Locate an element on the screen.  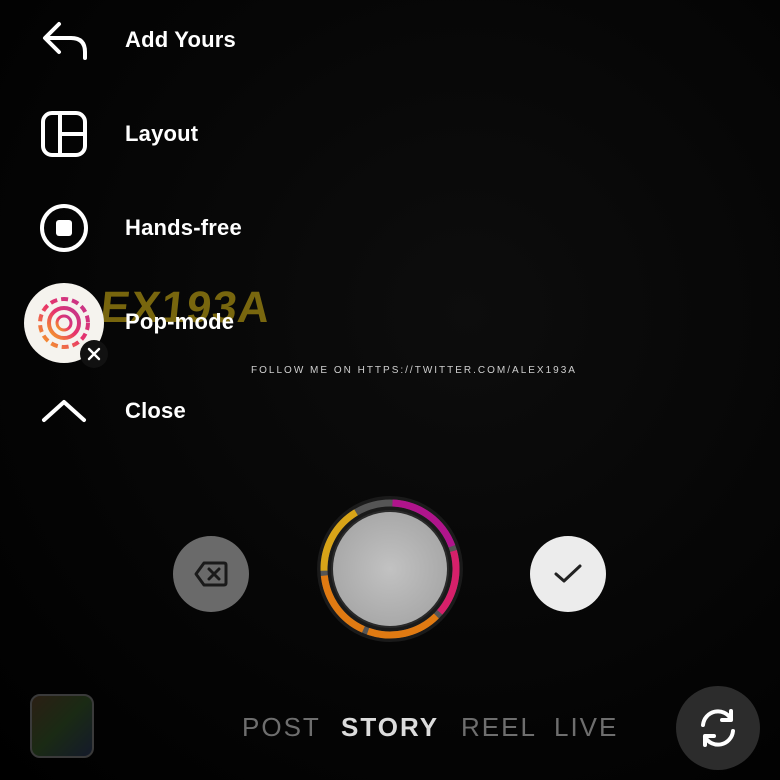
flip-camera-button is located at coordinates (718, 728).